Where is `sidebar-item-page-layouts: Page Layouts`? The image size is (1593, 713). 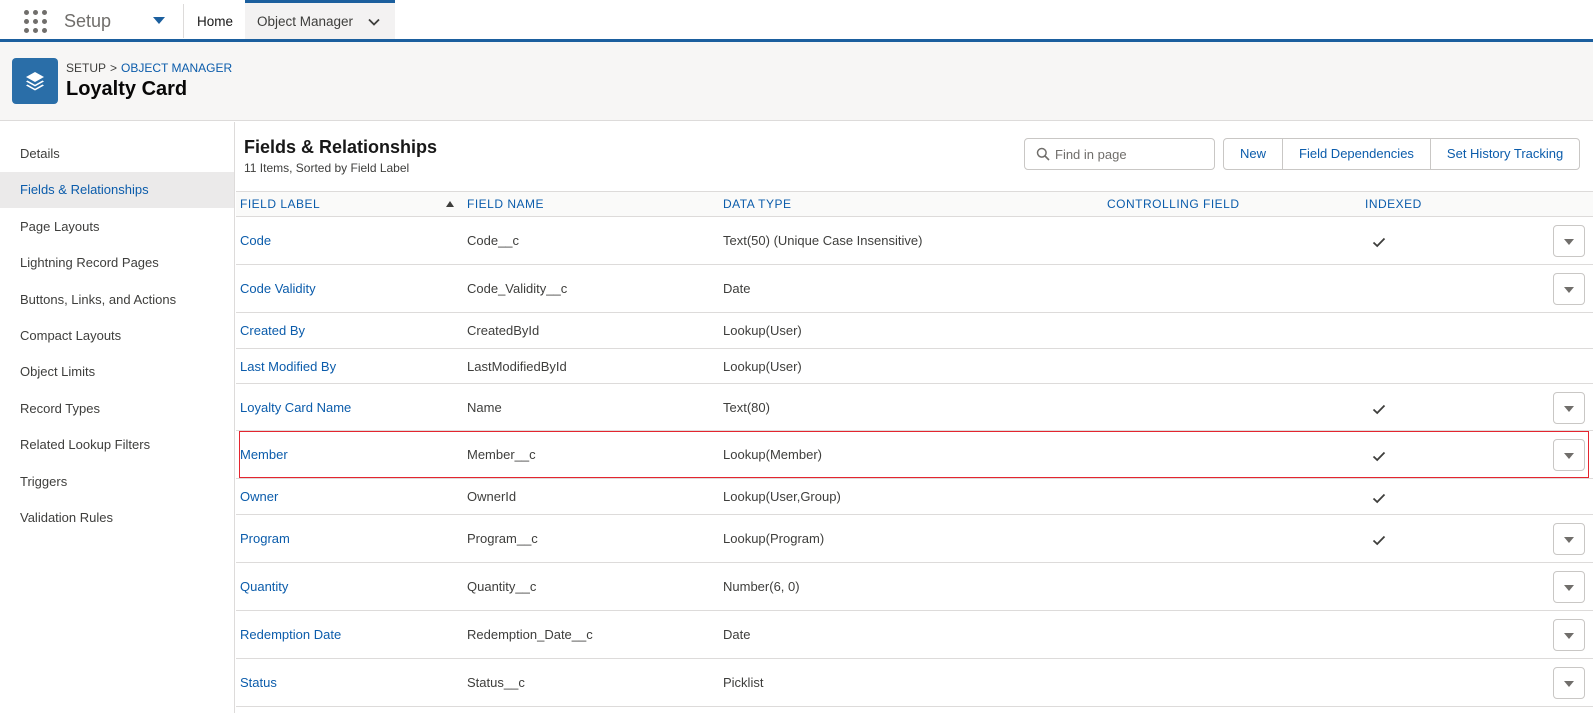 sidebar-item-page-layouts: Page Layouts is located at coordinates (117, 227).